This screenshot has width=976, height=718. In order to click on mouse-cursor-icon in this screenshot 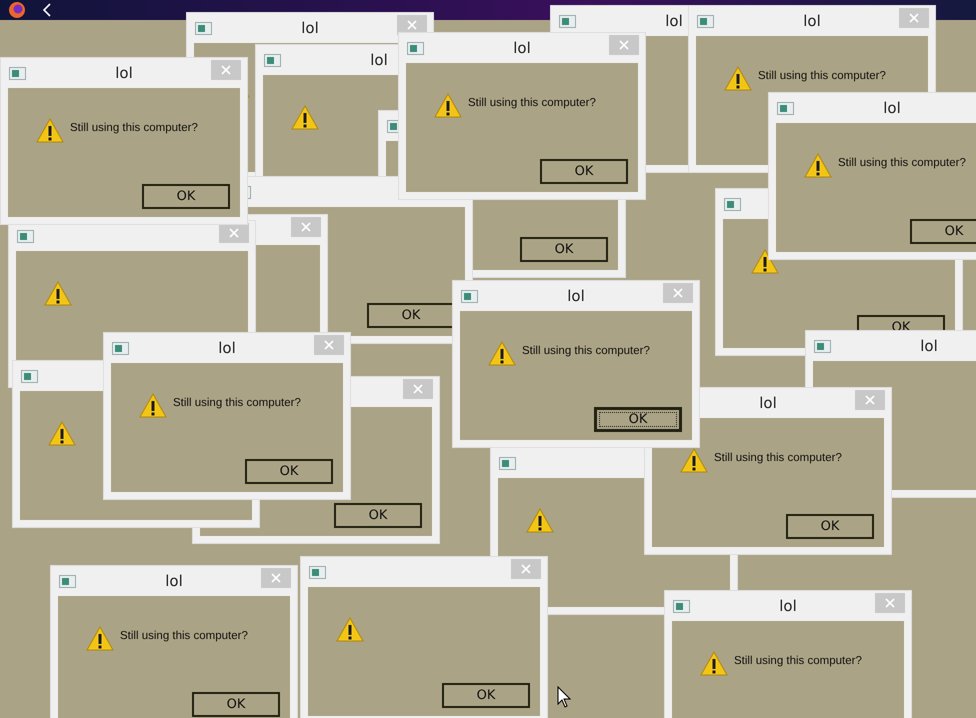, I will do `click(564, 697)`.